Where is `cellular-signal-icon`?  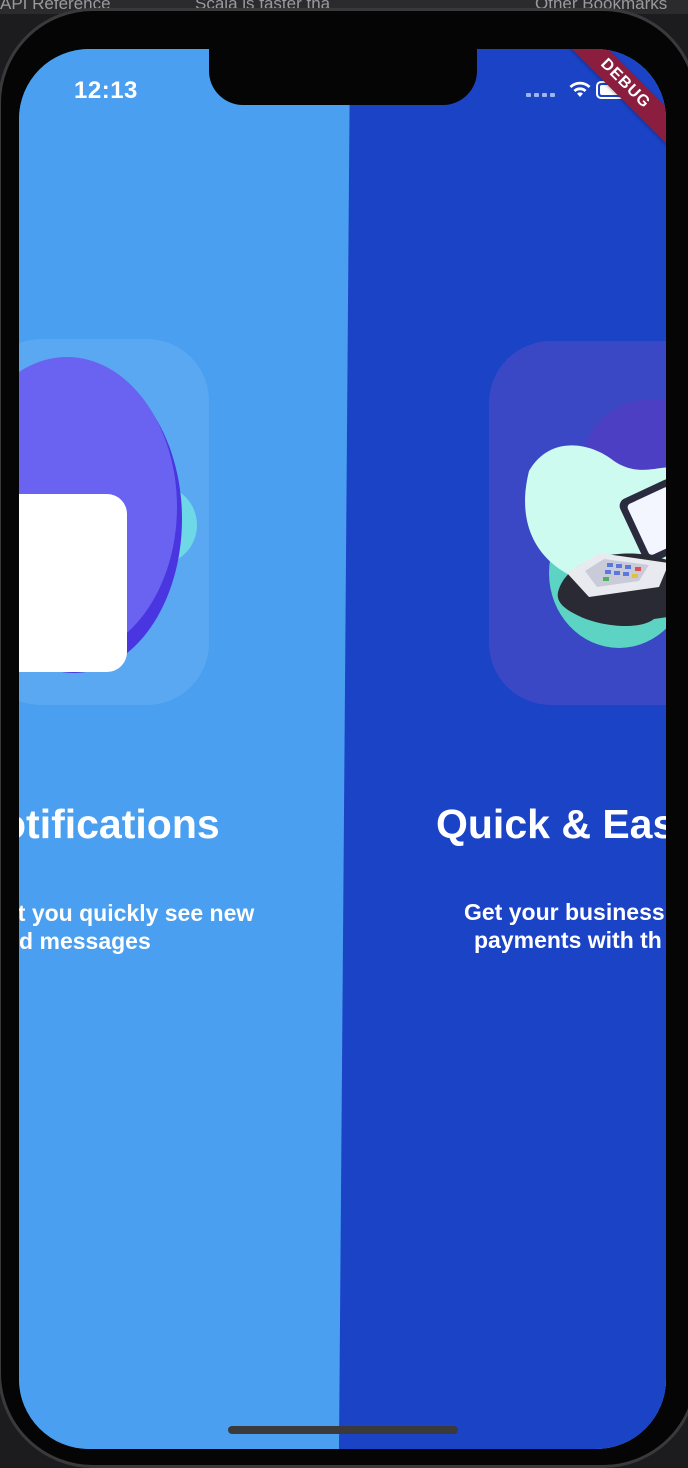 cellular-signal-icon is located at coordinates (541, 95).